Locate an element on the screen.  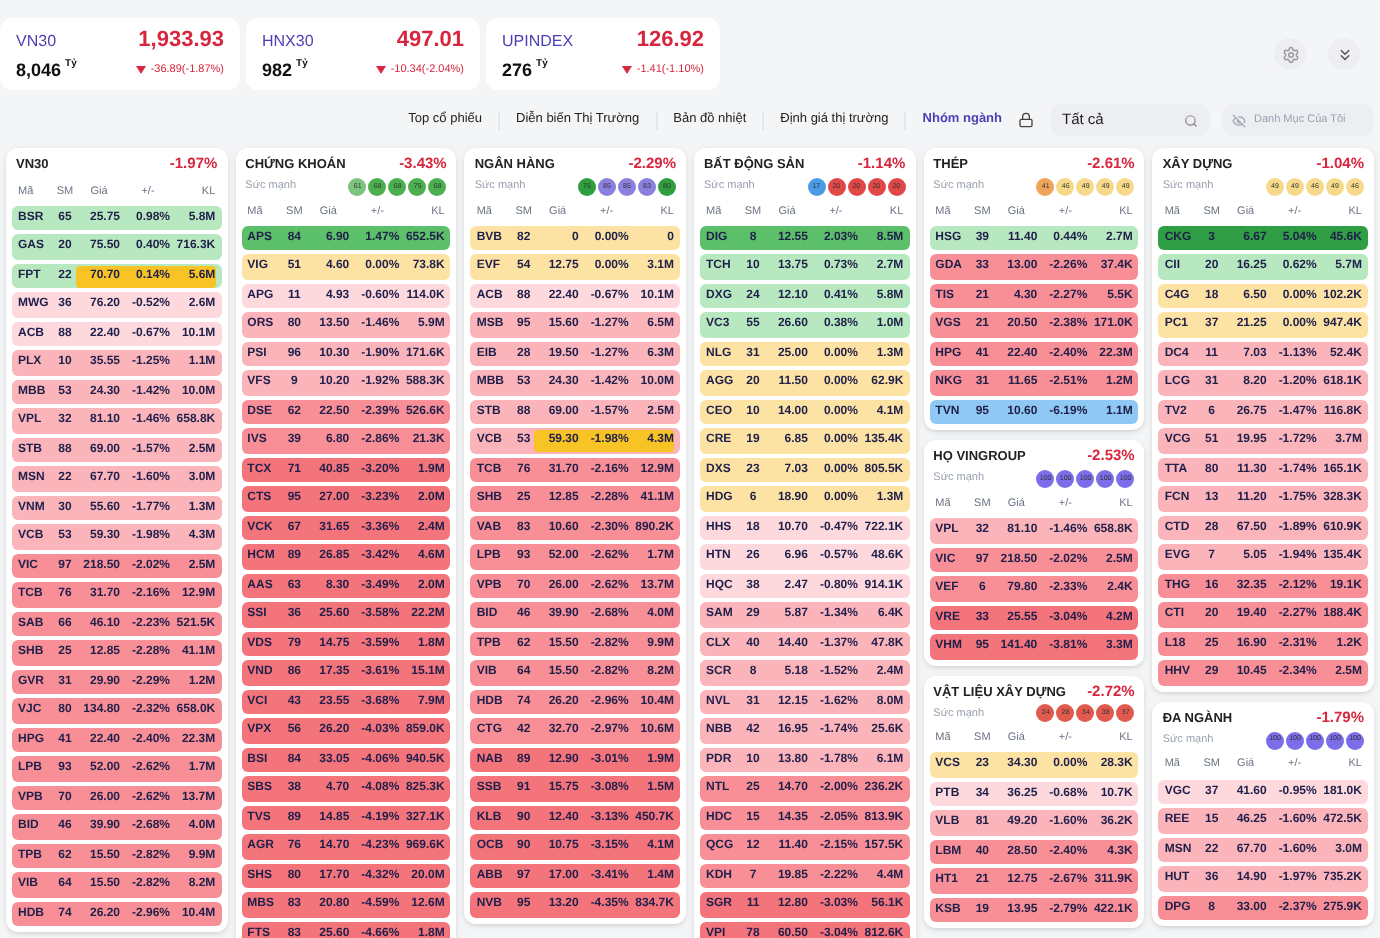
collapse-button is located at coordinates (1344, 54).